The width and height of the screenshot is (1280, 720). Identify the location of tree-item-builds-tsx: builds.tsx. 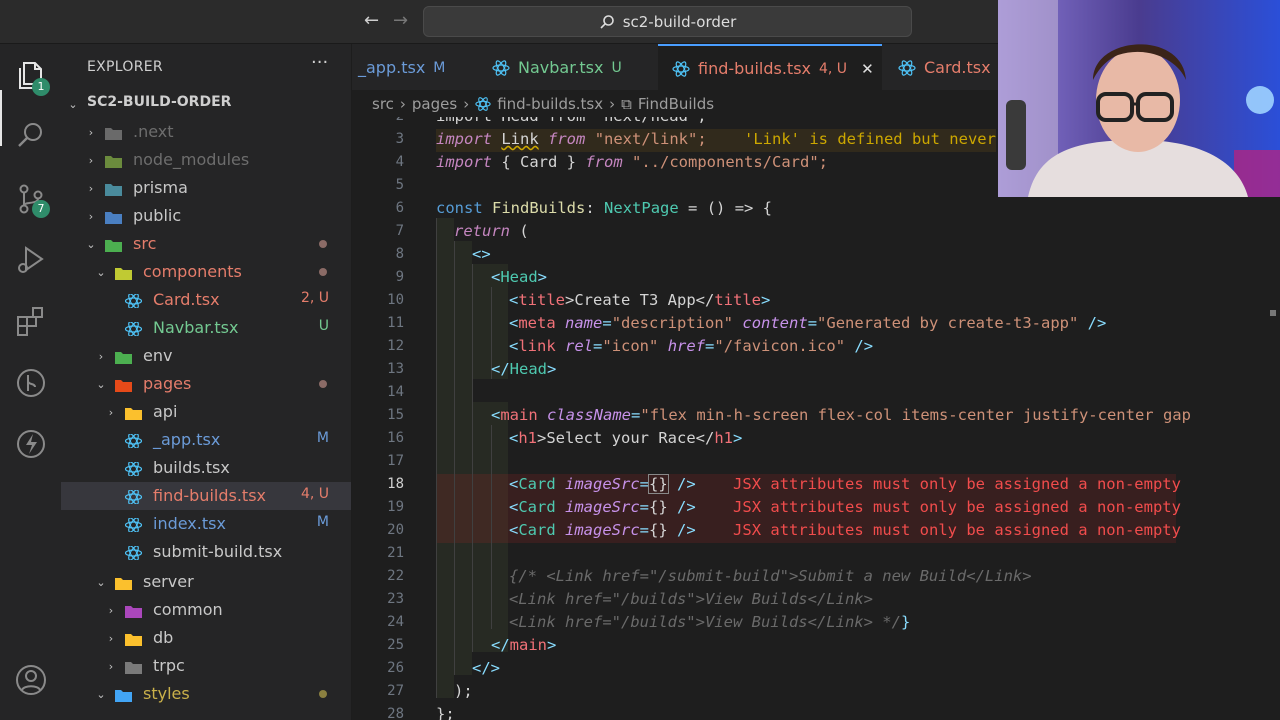
(206, 468).